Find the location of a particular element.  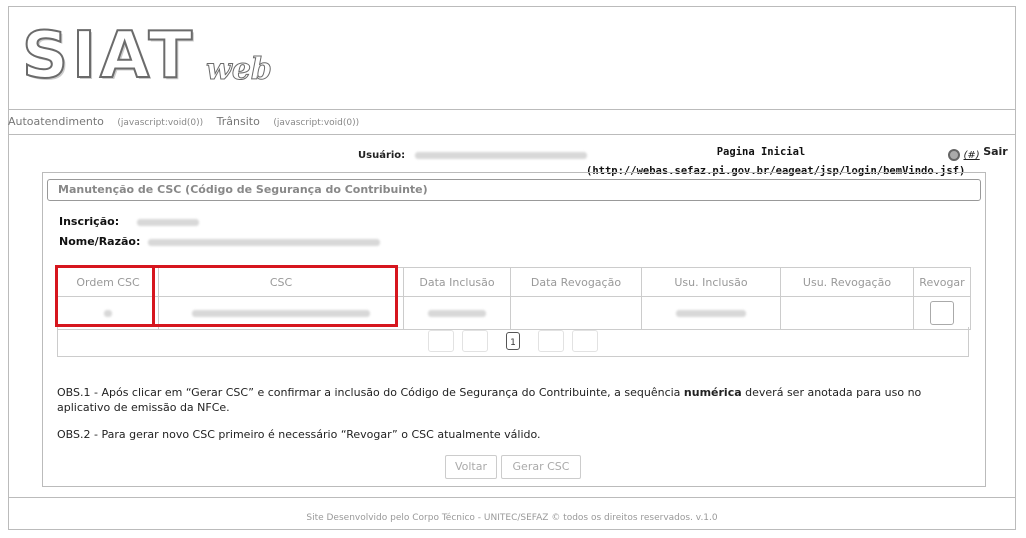

obs1-bold: numérica is located at coordinates (712, 392).